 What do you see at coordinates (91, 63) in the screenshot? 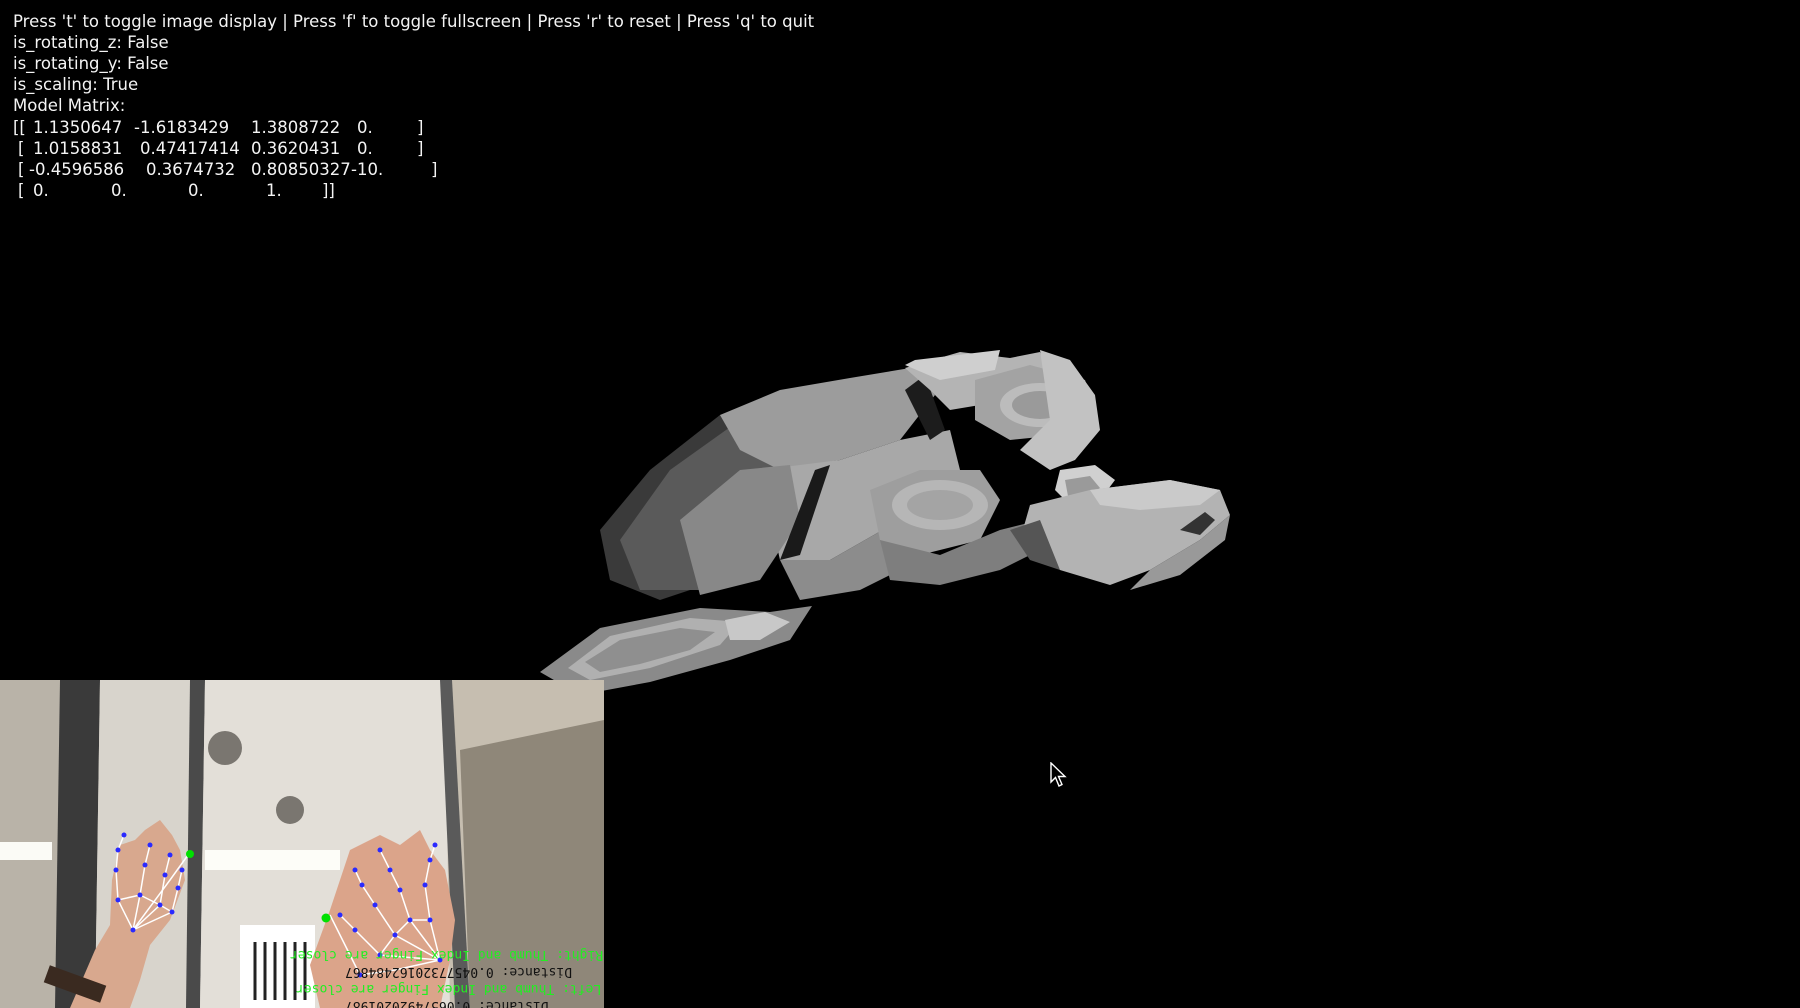
I see `rotating-y-status: is_rotating_y: False` at bounding box center [91, 63].